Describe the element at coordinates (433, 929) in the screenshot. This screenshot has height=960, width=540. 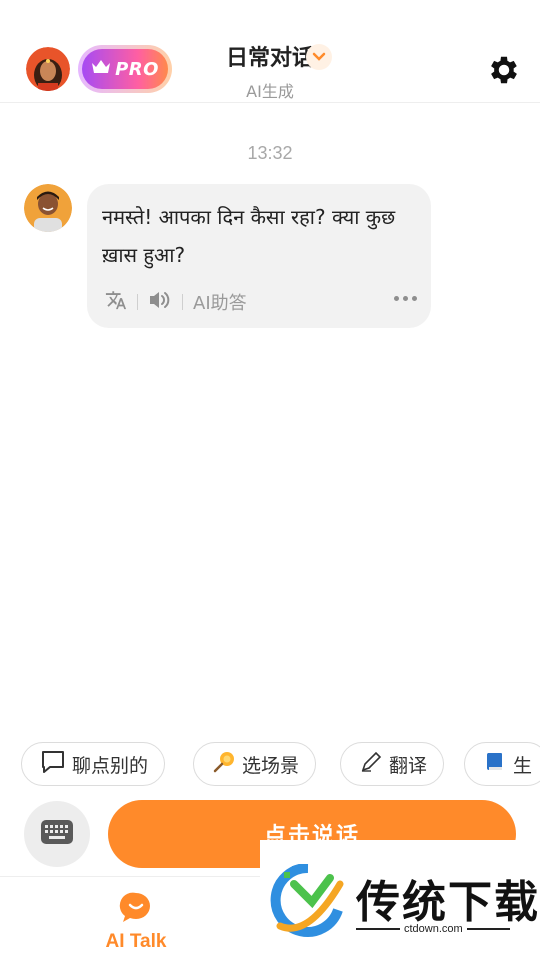
I see `watermark-url: ctdown.com` at that location.